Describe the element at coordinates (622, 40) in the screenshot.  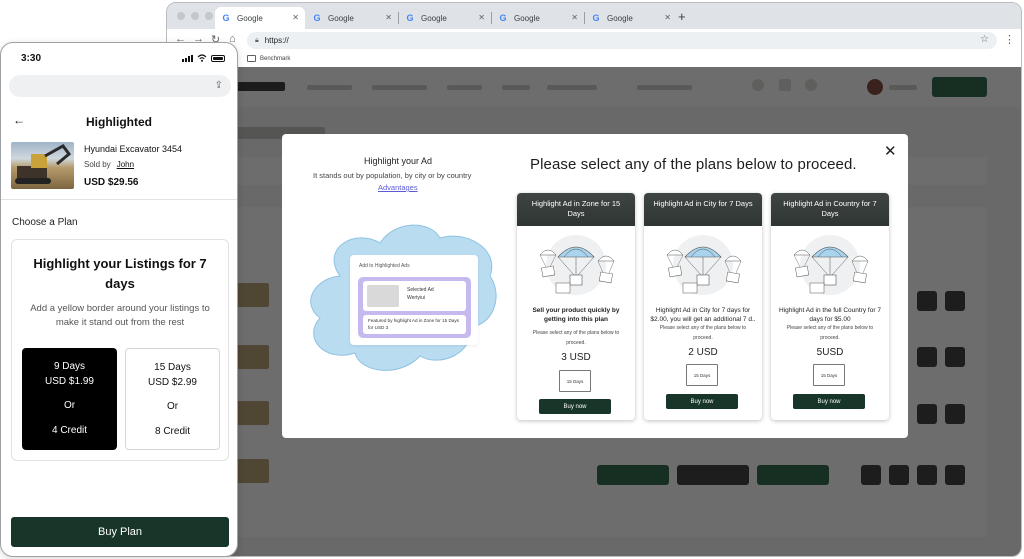
I see `url-input: 🔒︎ https:// ☆` at that location.